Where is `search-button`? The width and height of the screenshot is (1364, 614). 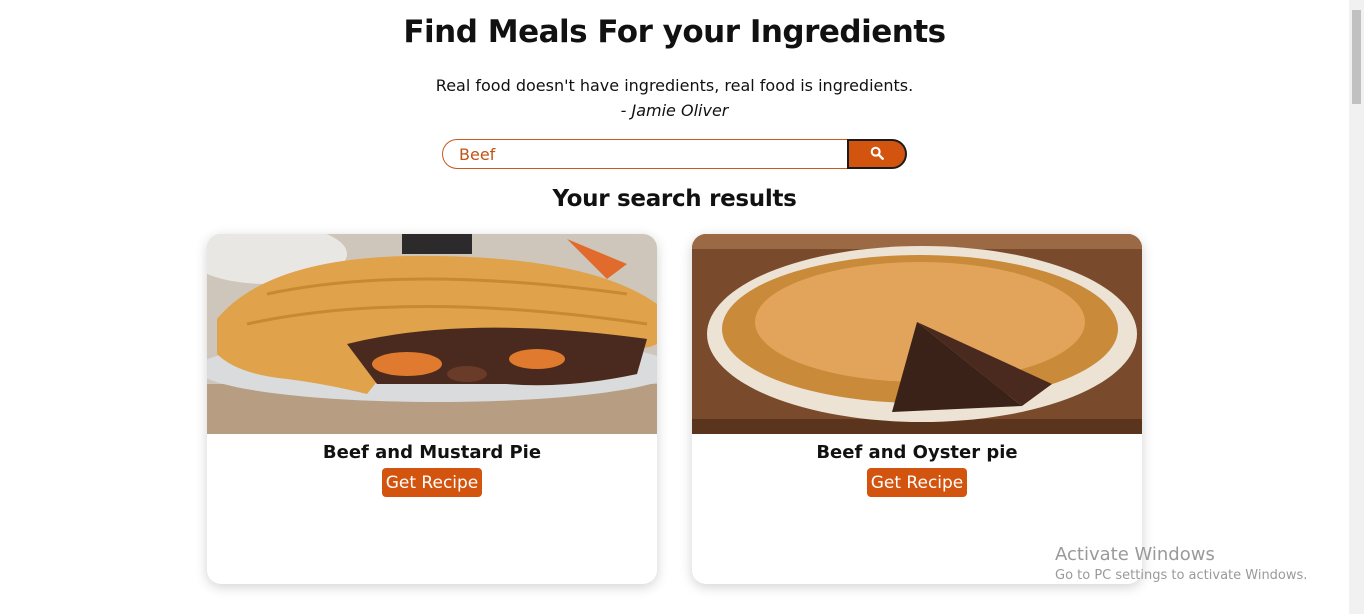 search-button is located at coordinates (877, 154).